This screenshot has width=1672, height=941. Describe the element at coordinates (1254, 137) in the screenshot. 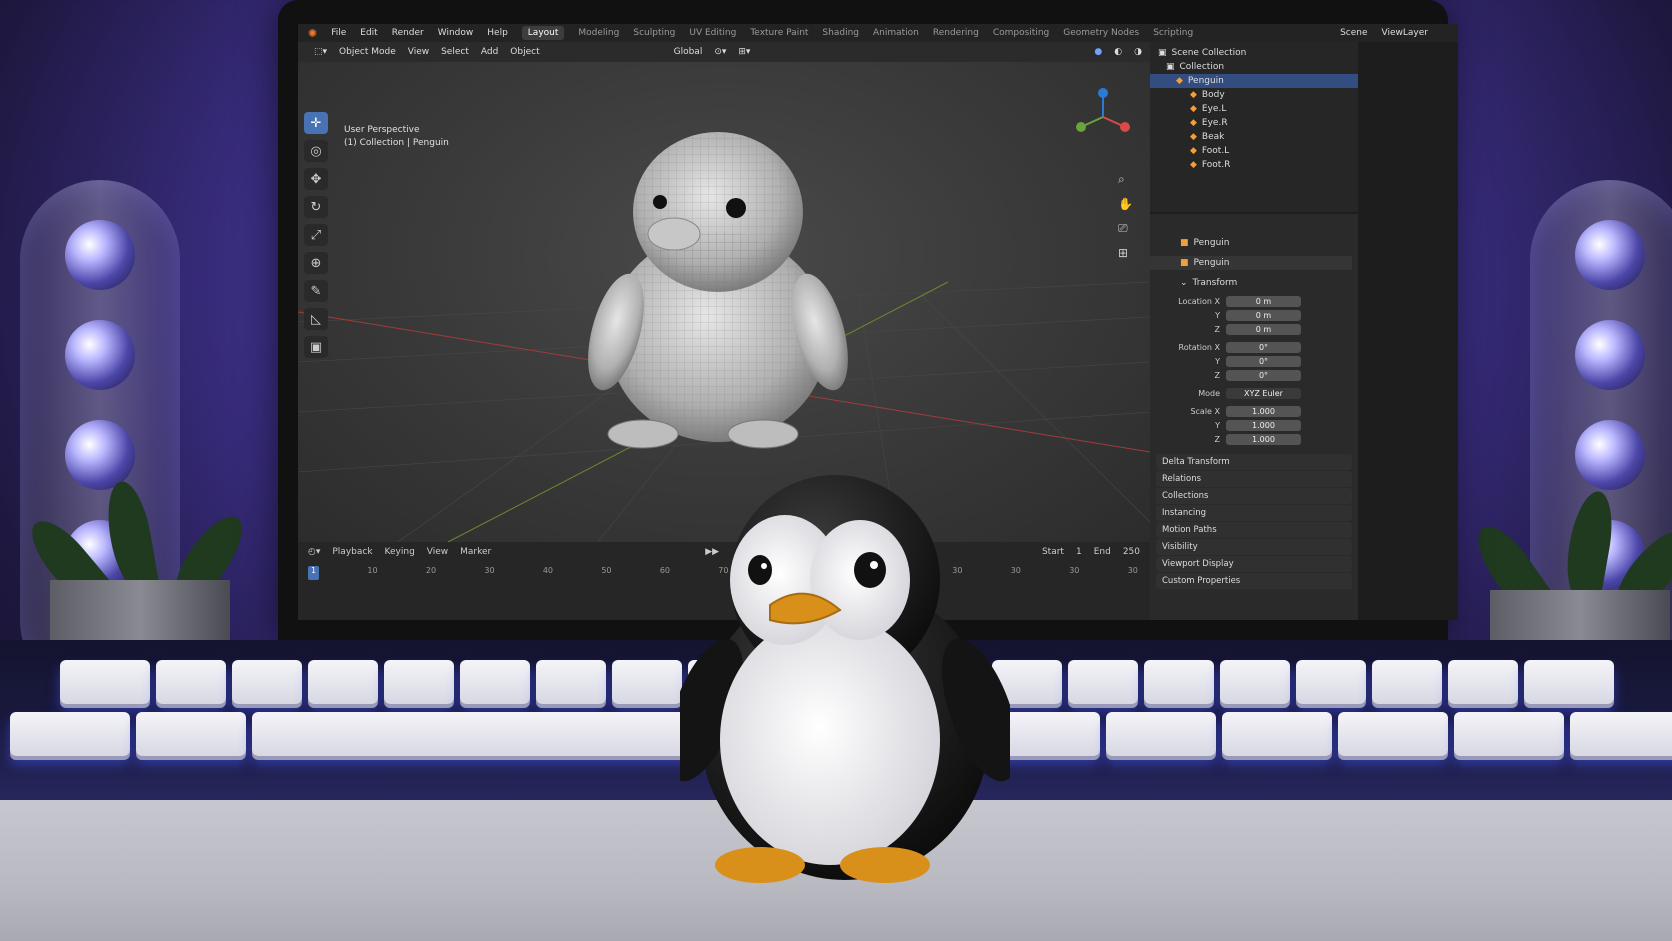

I see `outliner-item-beak: ◆ Beak` at that location.